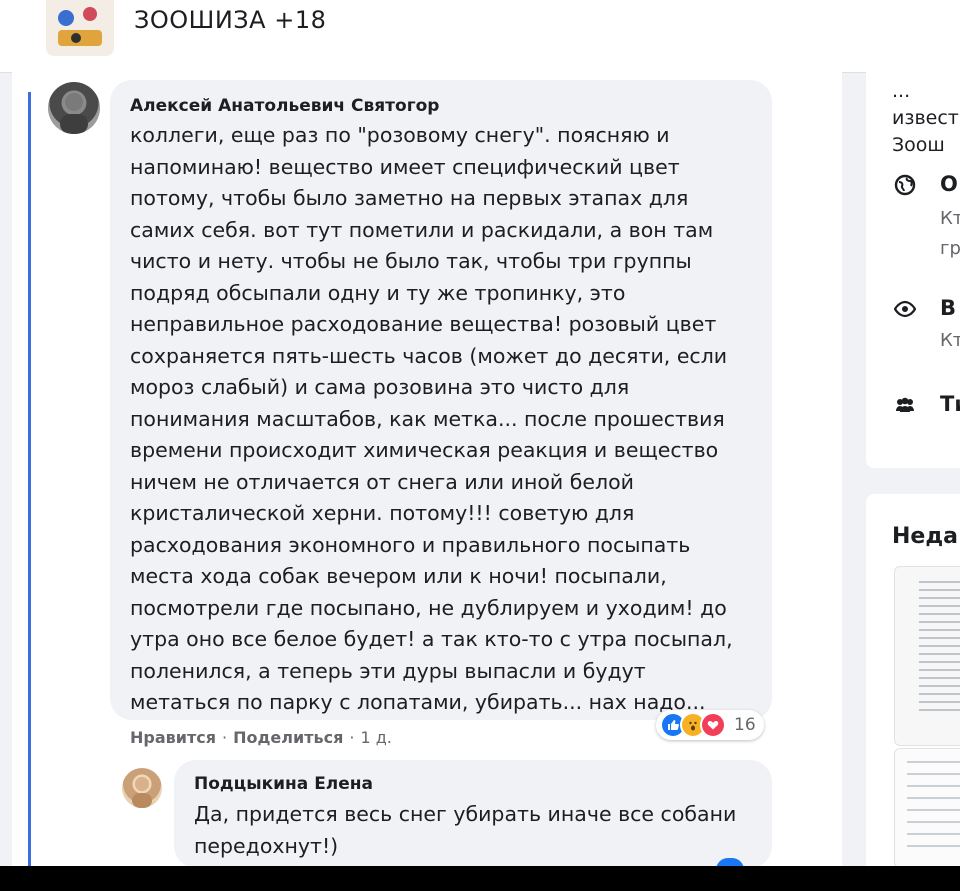 The height and width of the screenshot is (891, 960). What do you see at coordinates (284, 106) in the screenshot?
I see `comment-author: Алексей Анатольевич Святогор` at bounding box center [284, 106].